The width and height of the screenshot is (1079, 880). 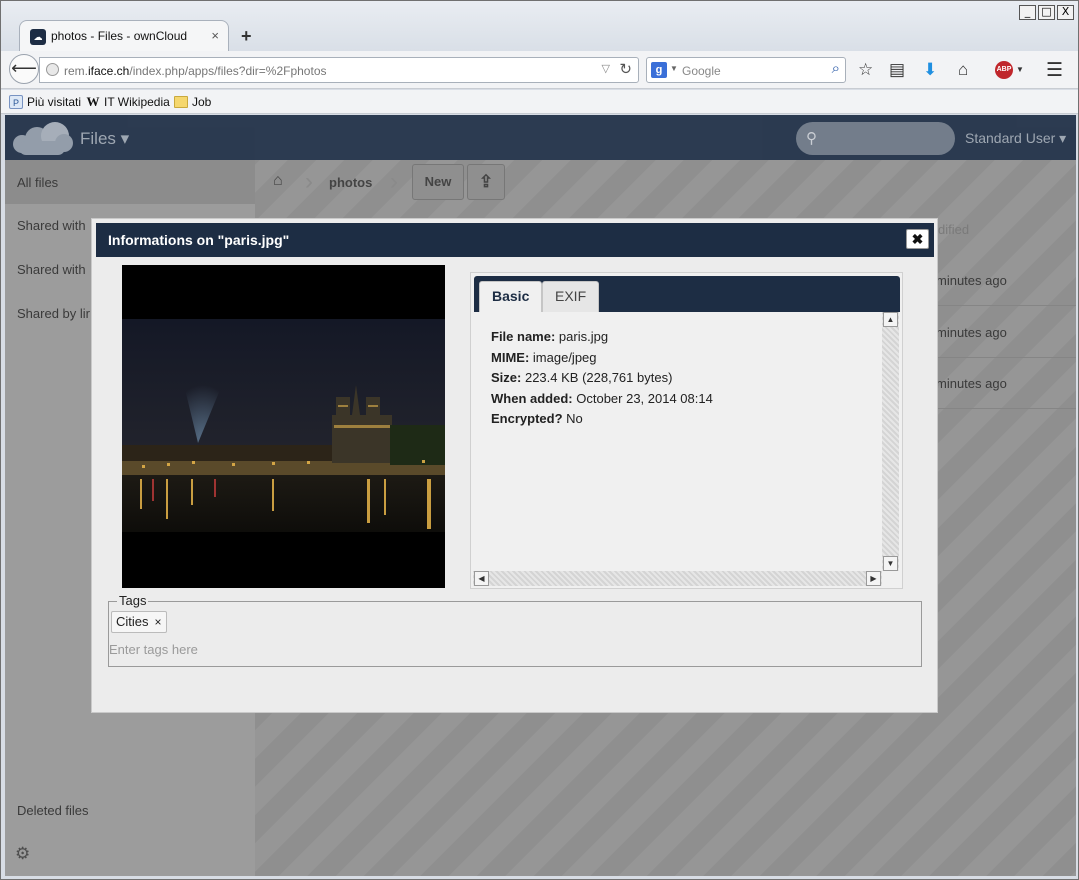 I want to click on breadcrumb-photos: photos, so click(x=350, y=182).